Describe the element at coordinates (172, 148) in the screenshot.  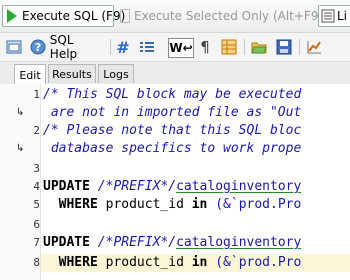
I see `code-text: database specifics to work prope` at that location.